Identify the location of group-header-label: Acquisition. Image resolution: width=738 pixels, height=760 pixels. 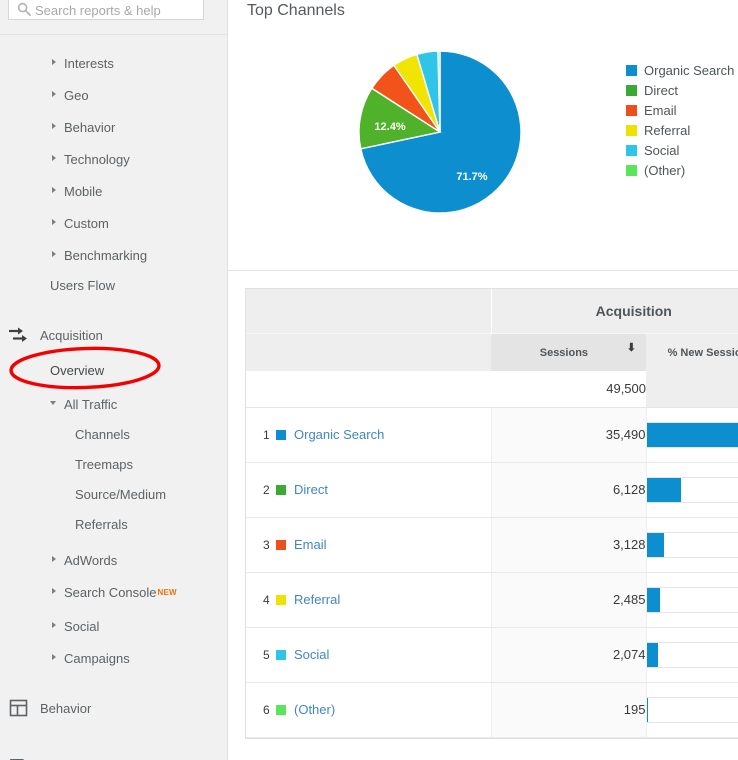
(633, 310).